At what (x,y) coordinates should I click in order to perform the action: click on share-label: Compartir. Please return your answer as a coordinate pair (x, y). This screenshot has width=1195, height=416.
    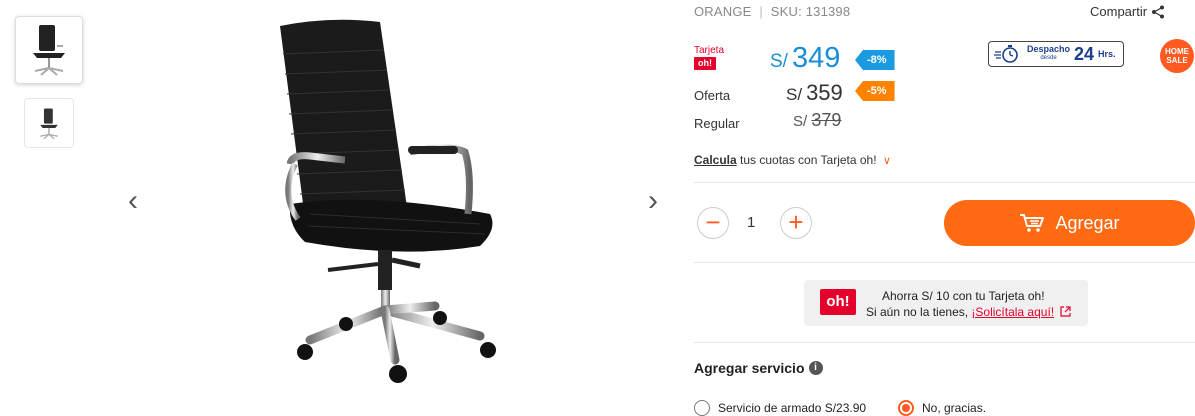
    Looking at the image, I should click on (1119, 11).